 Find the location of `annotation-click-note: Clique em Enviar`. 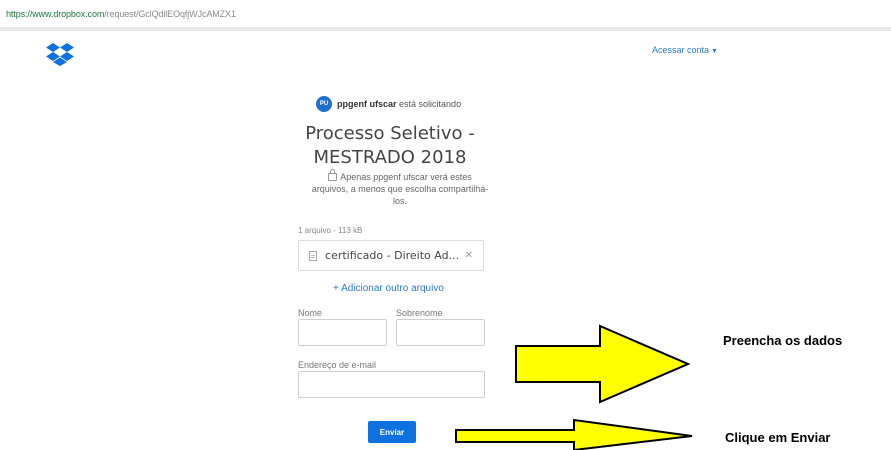

annotation-click-note: Clique em Enviar is located at coordinates (778, 437).